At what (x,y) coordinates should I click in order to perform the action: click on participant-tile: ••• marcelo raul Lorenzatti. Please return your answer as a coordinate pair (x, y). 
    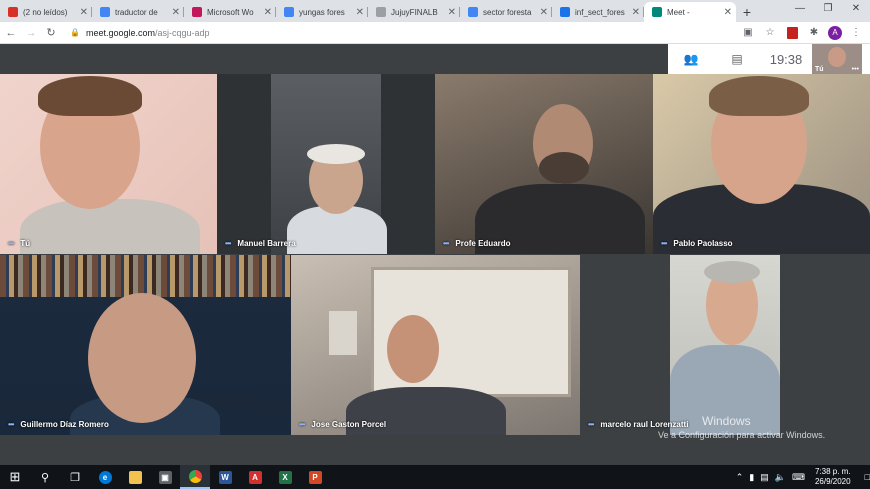
    Looking at the image, I should click on (725, 345).